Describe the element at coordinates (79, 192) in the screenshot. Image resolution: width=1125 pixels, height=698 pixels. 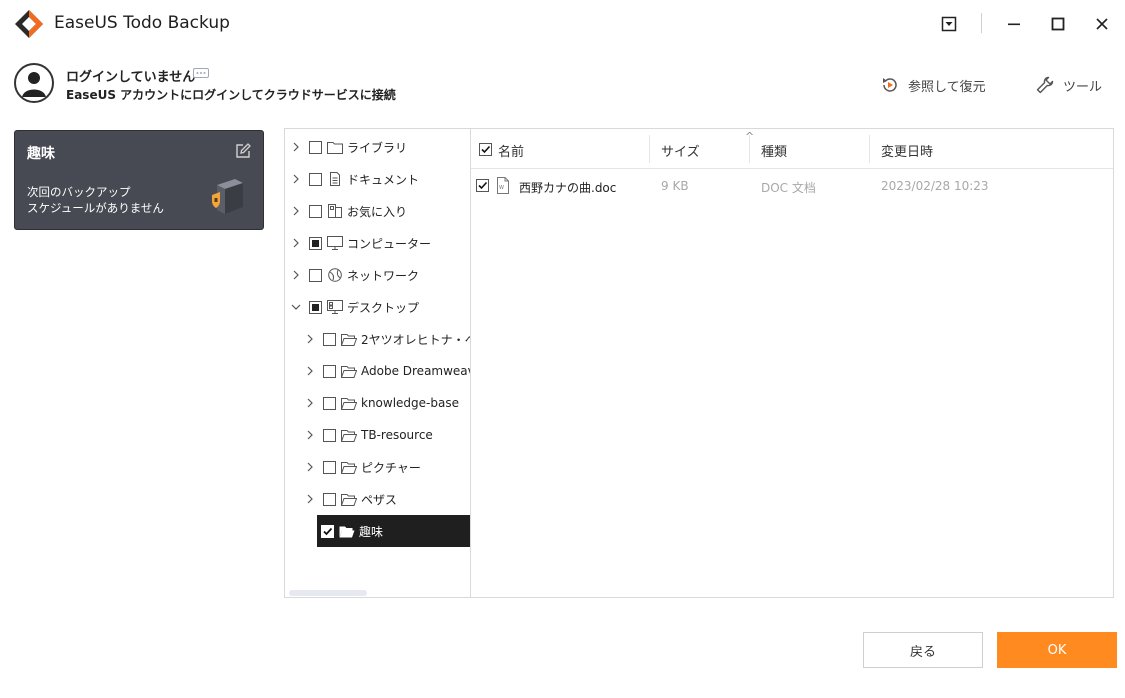
I see `task-schedule-line1: 次回のバックアップ` at that location.